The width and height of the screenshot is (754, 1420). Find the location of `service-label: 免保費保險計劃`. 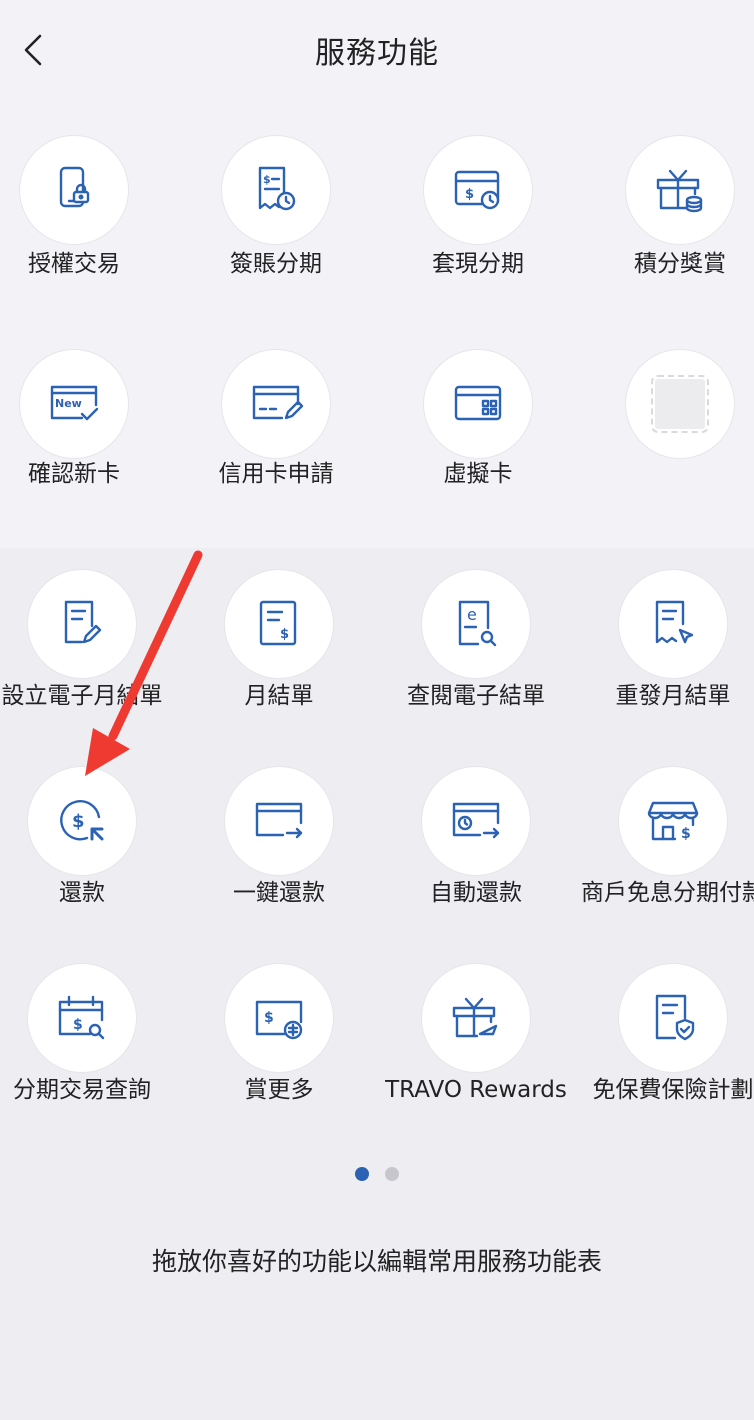

service-label: 免保費保險計劃 is located at coordinates (673, 1090).